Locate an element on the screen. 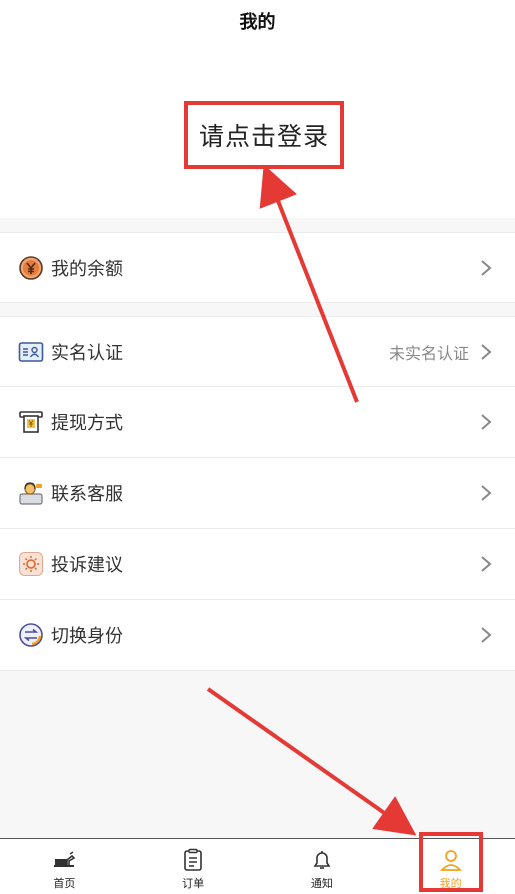 The height and width of the screenshot is (894, 515). tab-home: 首页 is located at coordinates (64, 866).